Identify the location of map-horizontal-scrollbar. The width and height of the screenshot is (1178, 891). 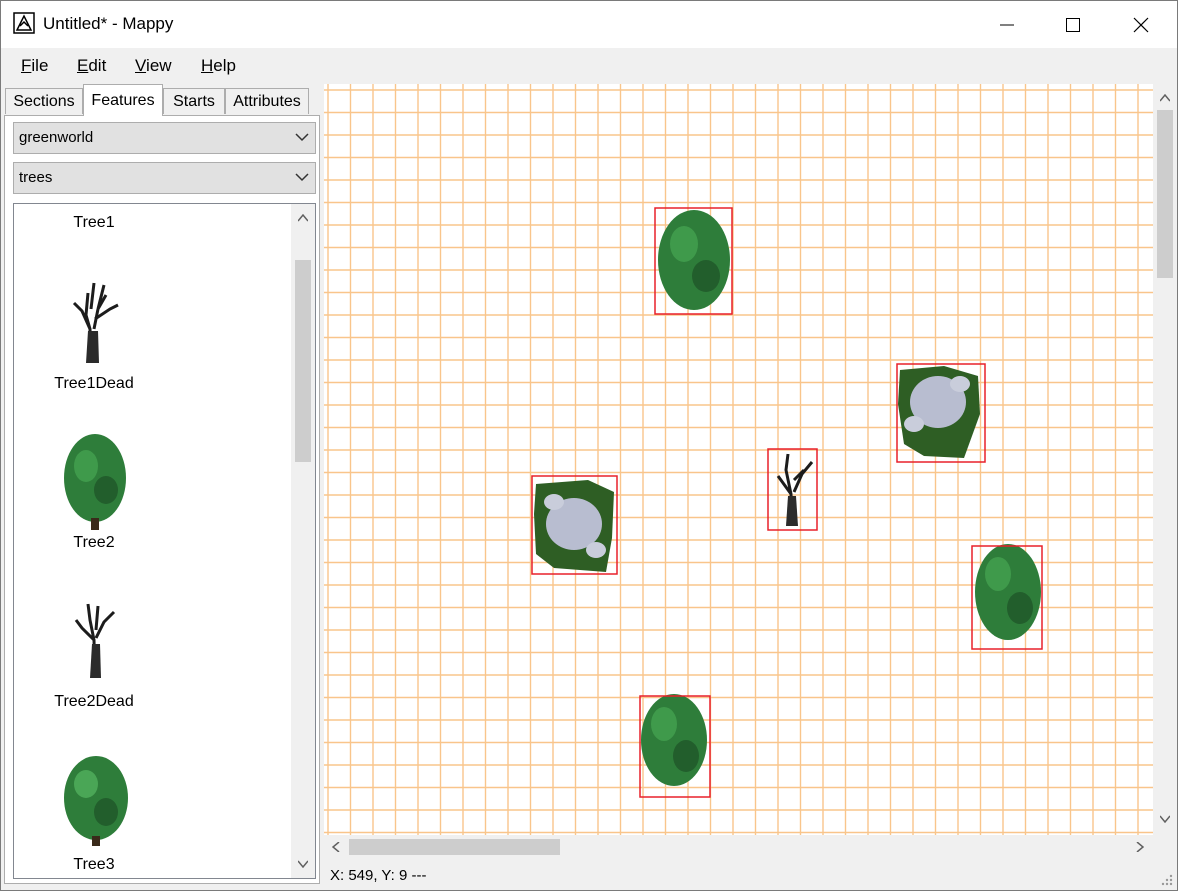
(738, 847).